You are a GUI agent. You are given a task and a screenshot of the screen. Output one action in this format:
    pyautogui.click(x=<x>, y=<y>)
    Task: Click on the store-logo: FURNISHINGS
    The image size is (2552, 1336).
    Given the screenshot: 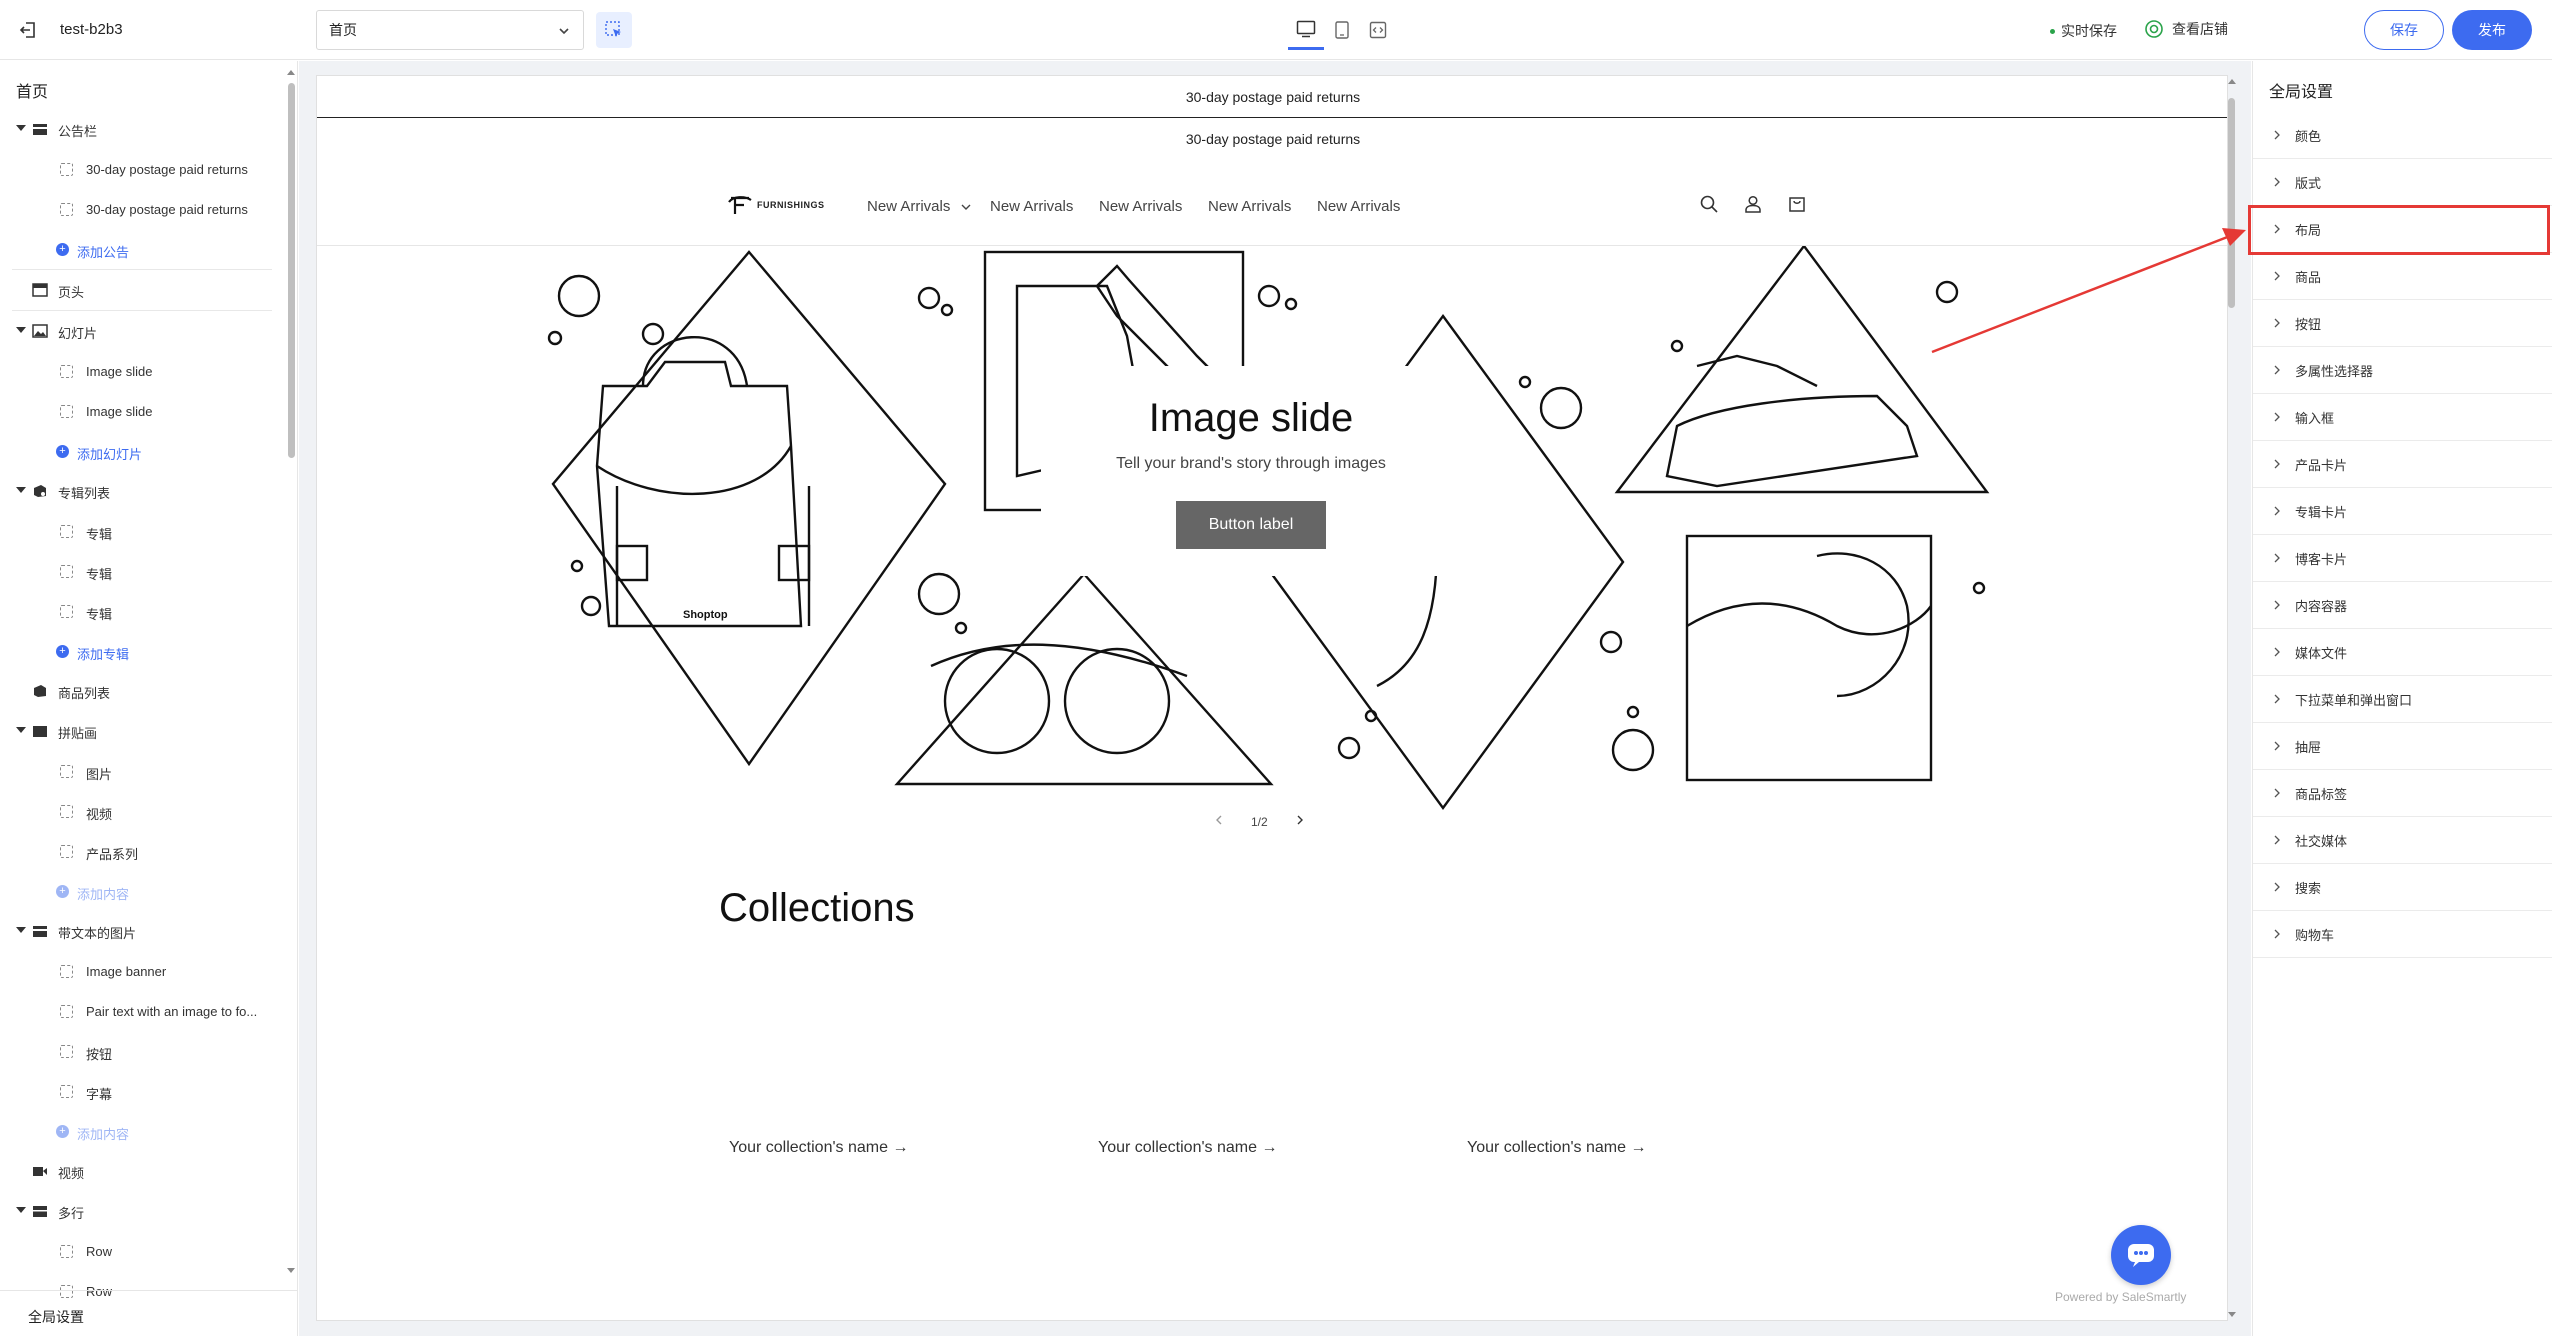 What is the action you would take?
    pyautogui.click(x=776, y=205)
    